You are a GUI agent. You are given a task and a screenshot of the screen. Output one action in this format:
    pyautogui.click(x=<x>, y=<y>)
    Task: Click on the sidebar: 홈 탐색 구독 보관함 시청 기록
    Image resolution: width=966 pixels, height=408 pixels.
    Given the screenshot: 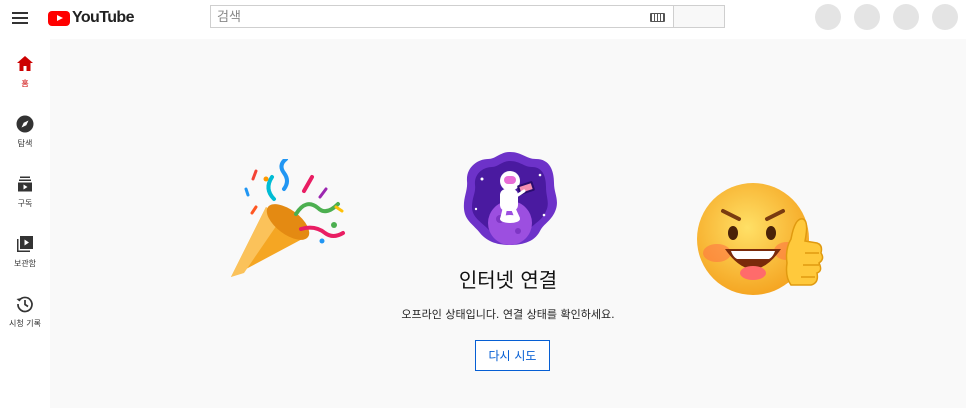 What is the action you would take?
    pyautogui.click(x=25, y=222)
    